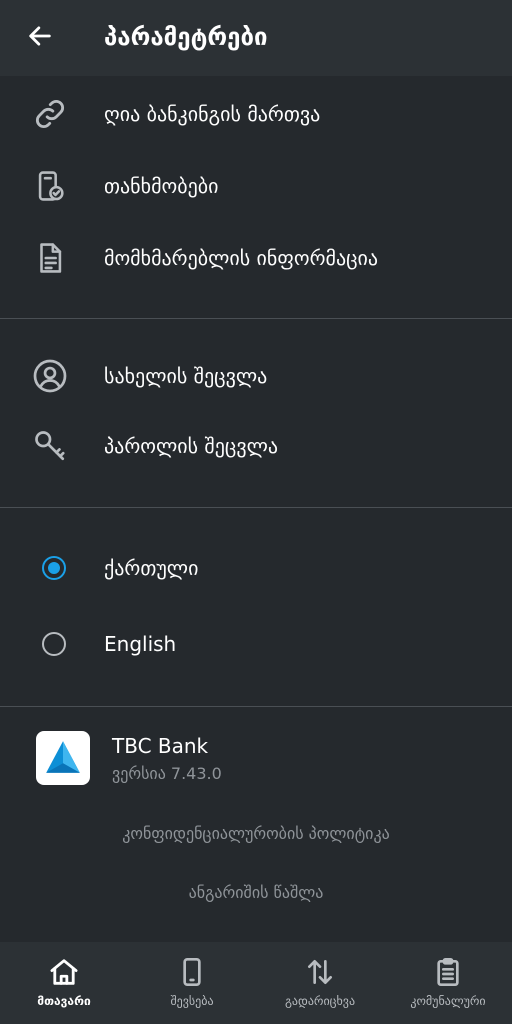 The image size is (512, 1024). What do you see at coordinates (161, 186) in the screenshot?
I see `menu-item-label: თანხმობები` at bounding box center [161, 186].